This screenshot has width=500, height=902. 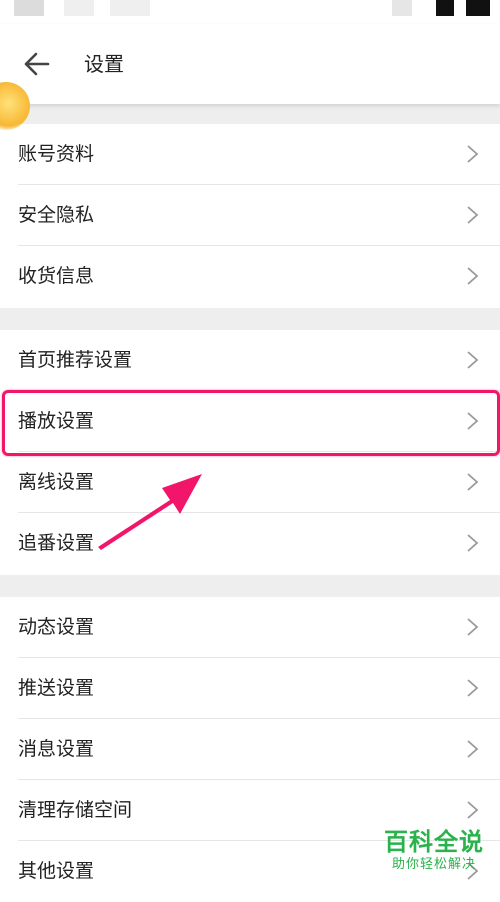 I want to click on back-arrow-icon, so click(x=37, y=64).